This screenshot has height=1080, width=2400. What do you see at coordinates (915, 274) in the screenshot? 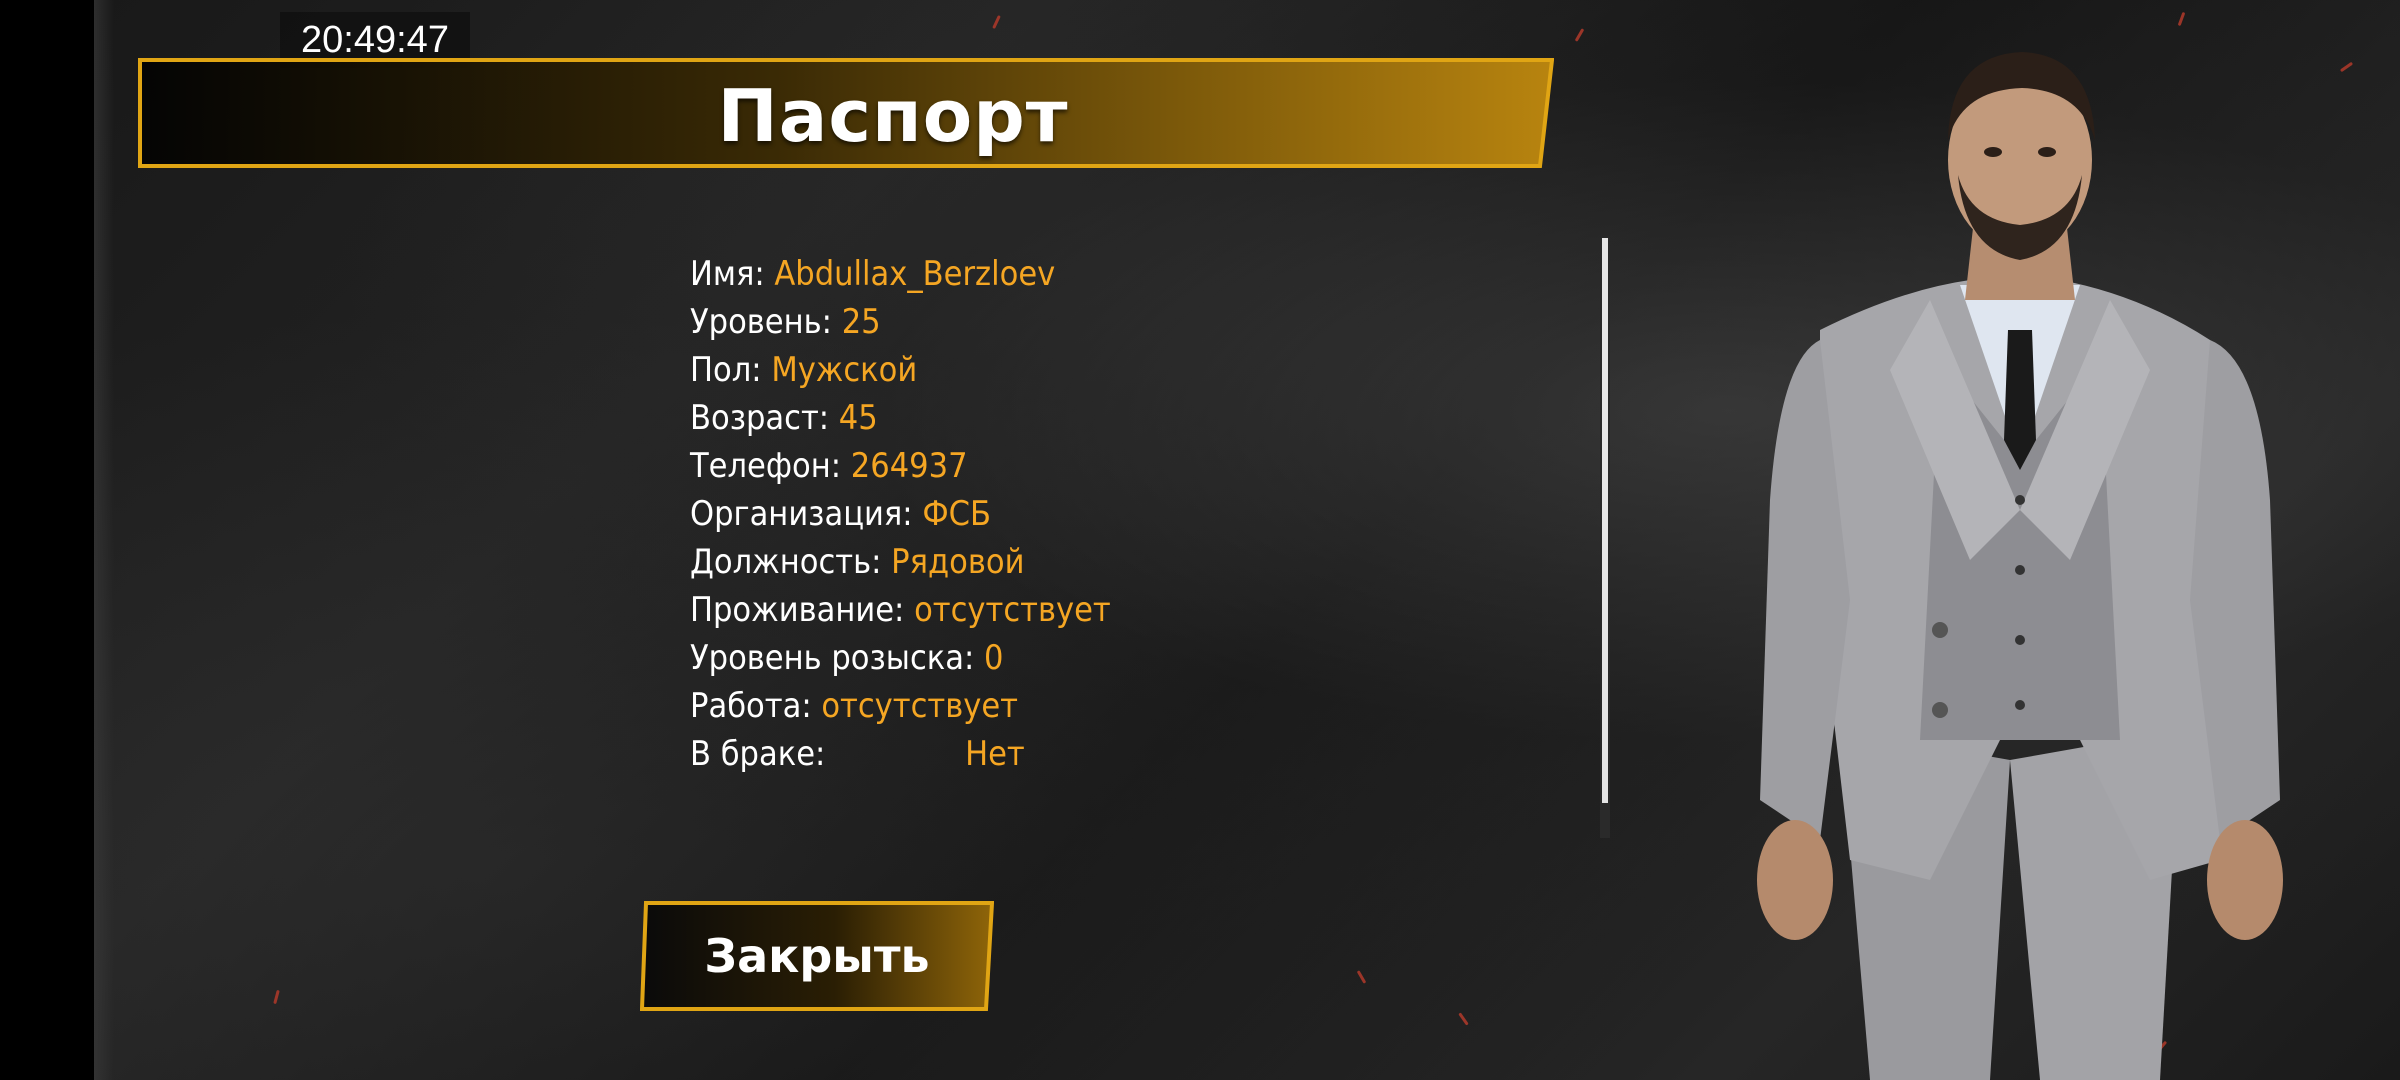
I see `field-value: Abdullax_Berzloev` at bounding box center [915, 274].